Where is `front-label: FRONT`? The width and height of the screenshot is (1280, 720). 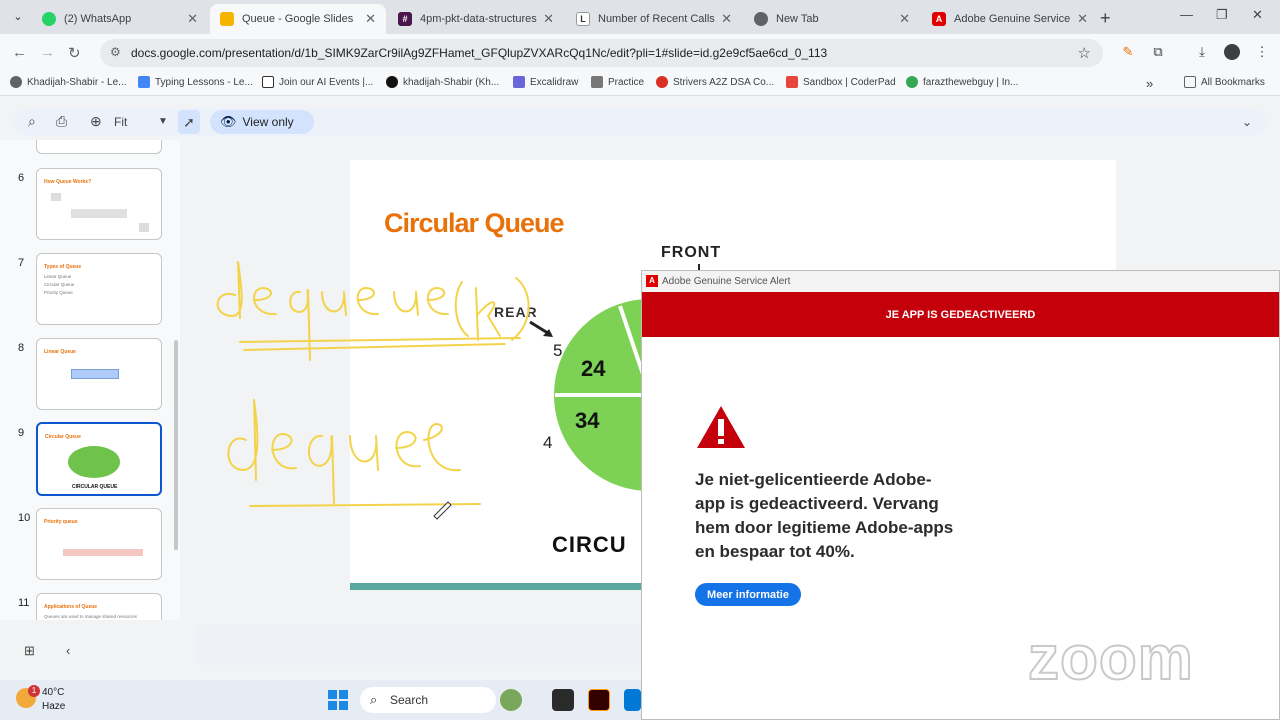
front-label: FRONT is located at coordinates (691, 252).